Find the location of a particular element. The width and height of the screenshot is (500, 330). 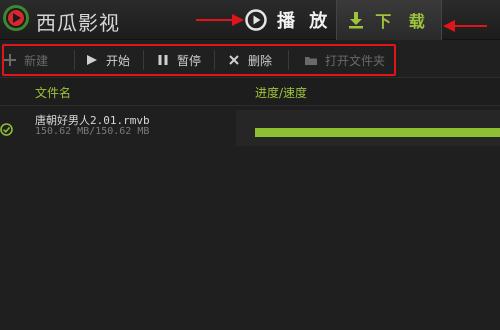

progress-bar is located at coordinates (377, 132).